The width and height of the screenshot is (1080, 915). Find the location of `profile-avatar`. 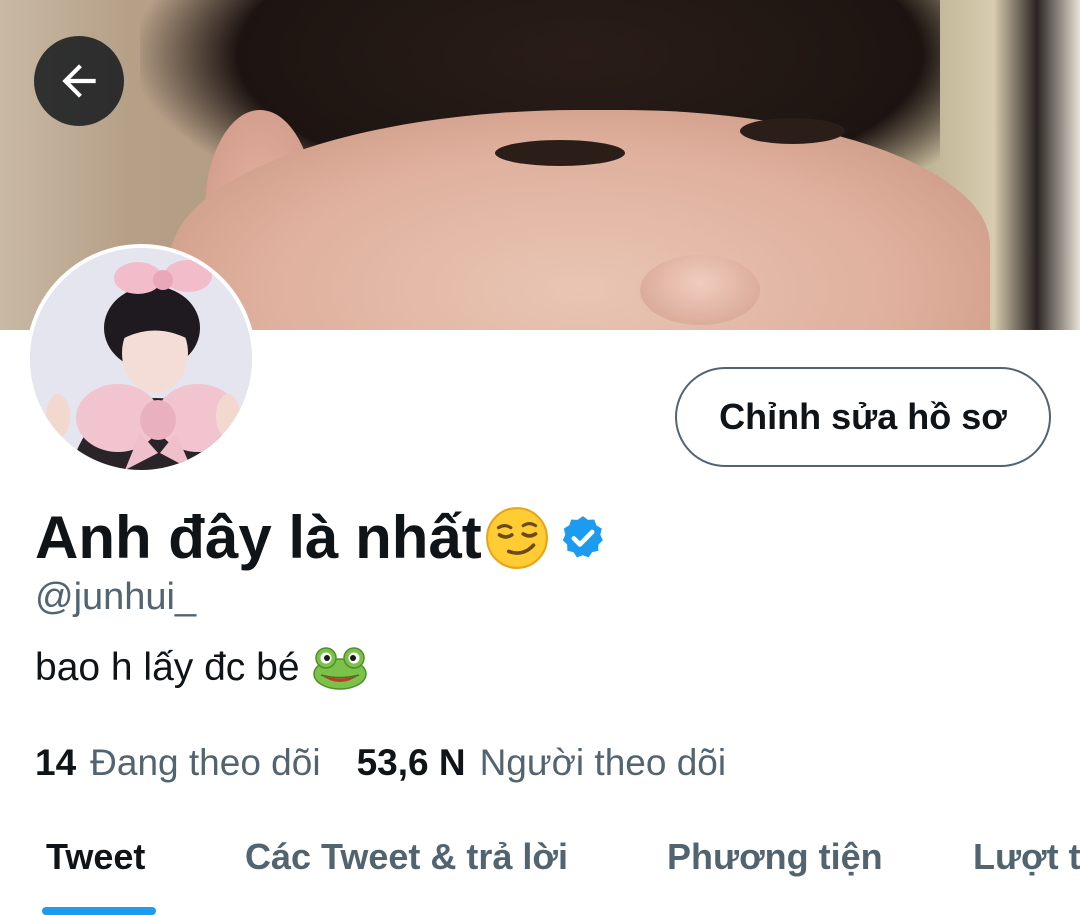

profile-avatar is located at coordinates (141, 359).